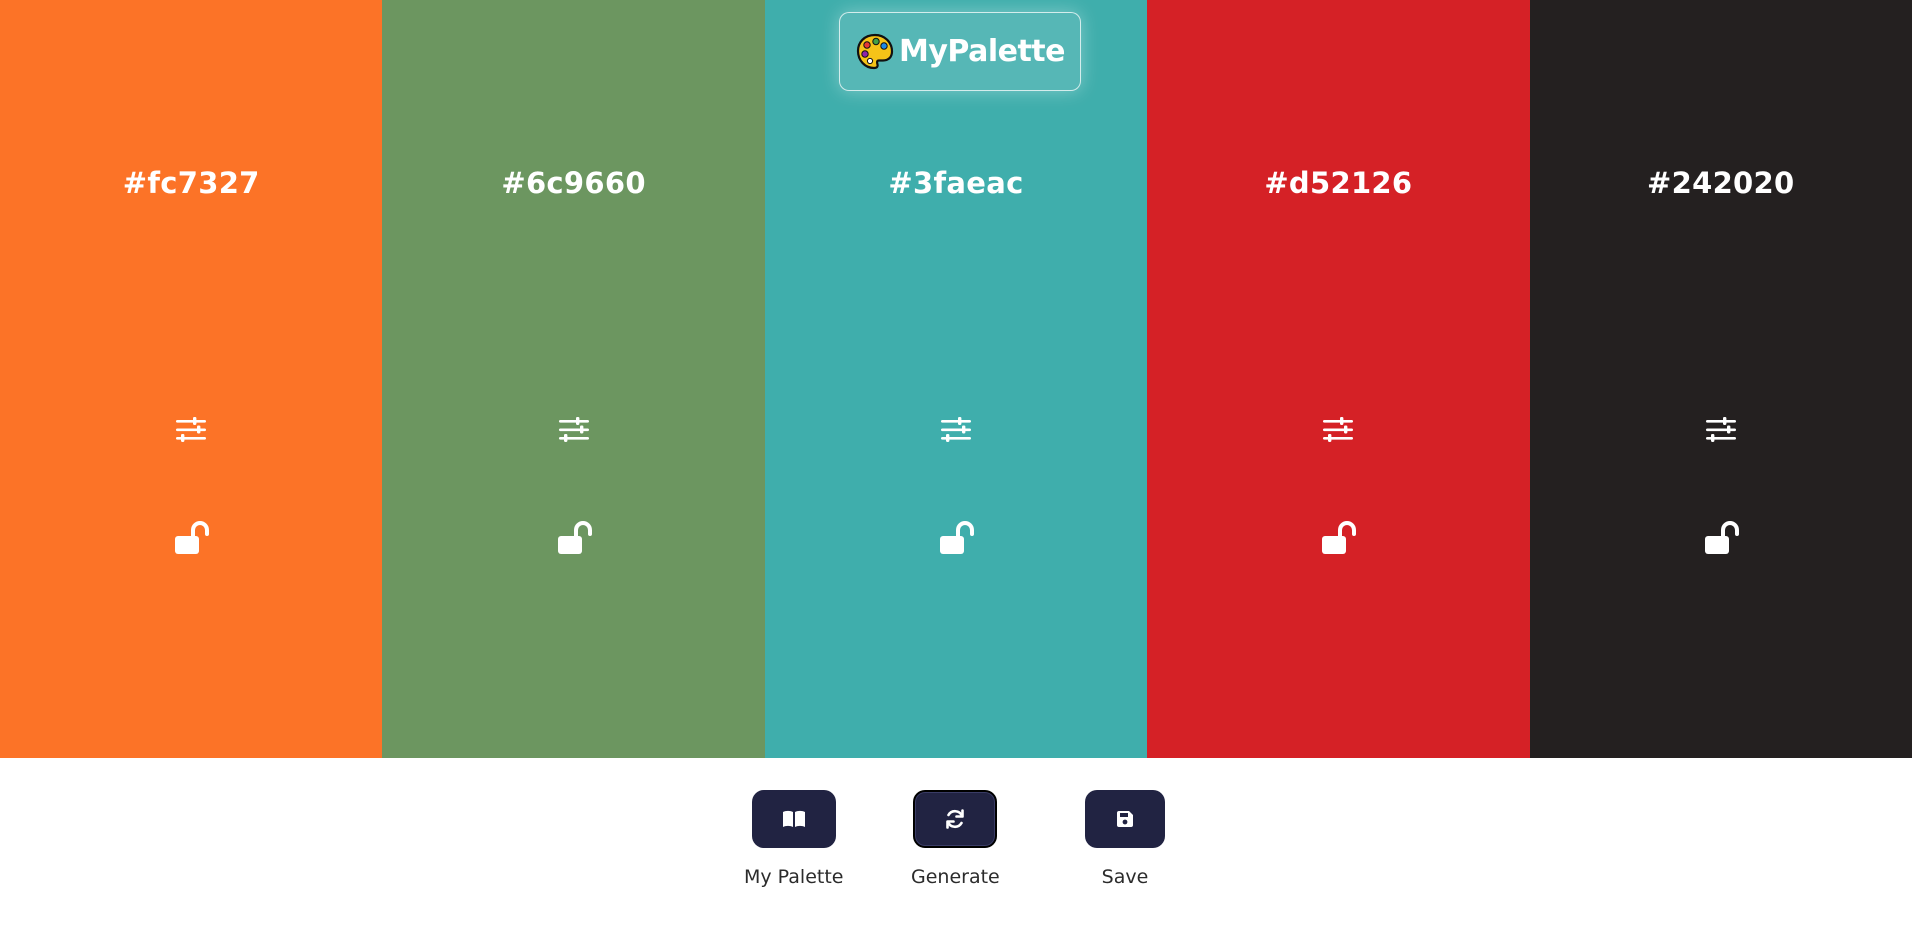  I want to click on my-palette-tool: My Palette, so click(793, 839).